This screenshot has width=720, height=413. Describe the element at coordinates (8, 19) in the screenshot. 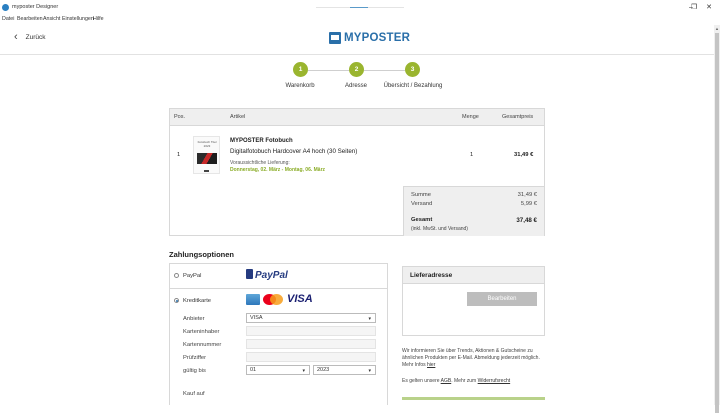

I see `menu-datei: Datei` at that location.